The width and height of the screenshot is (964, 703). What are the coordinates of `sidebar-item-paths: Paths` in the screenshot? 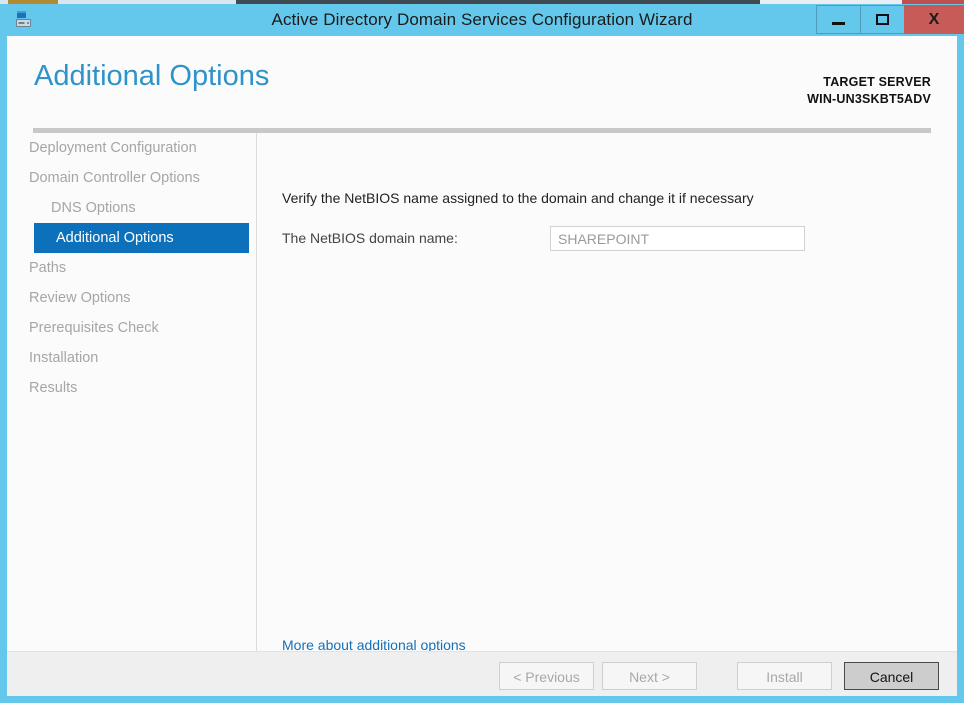 It's located at (128, 268).